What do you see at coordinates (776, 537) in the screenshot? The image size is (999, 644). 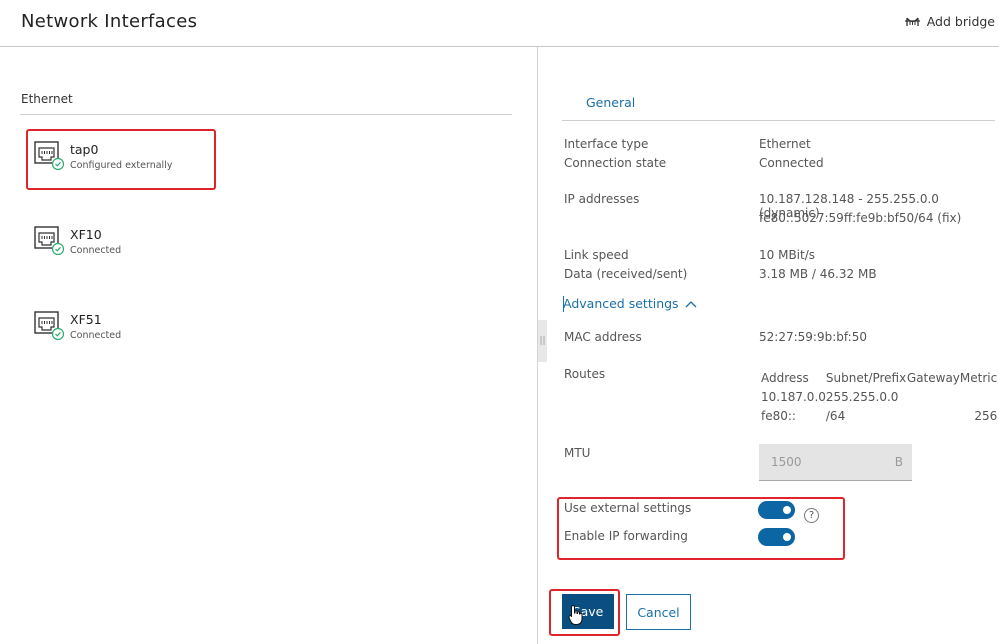 I see `enable-ip-forwarding-toggle` at bounding box center [776, 537].